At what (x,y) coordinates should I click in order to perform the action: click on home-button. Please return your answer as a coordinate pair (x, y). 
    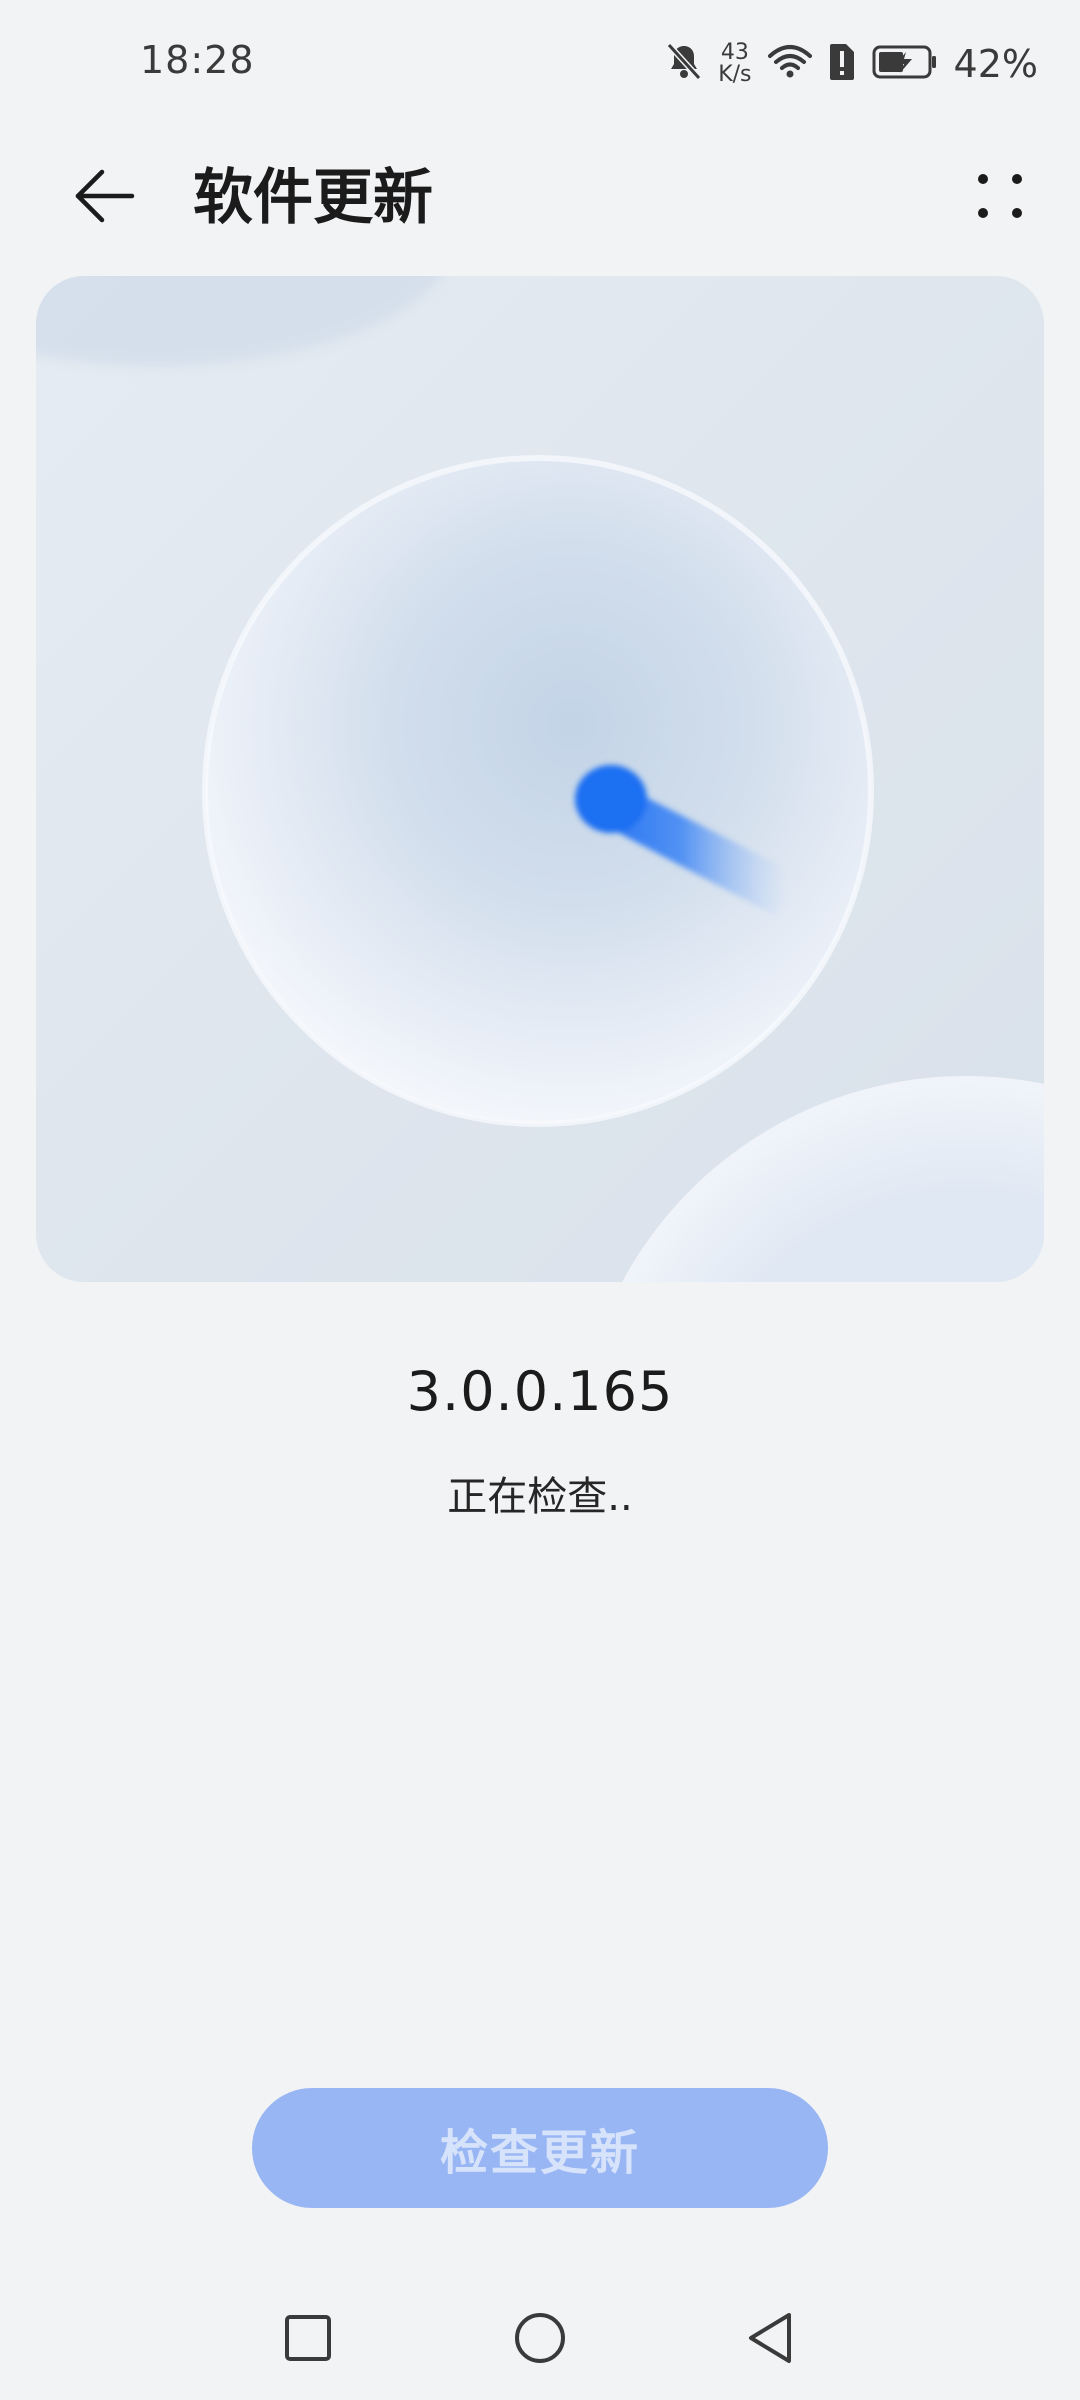
    Looking at the image, I should click on (540, 2340).